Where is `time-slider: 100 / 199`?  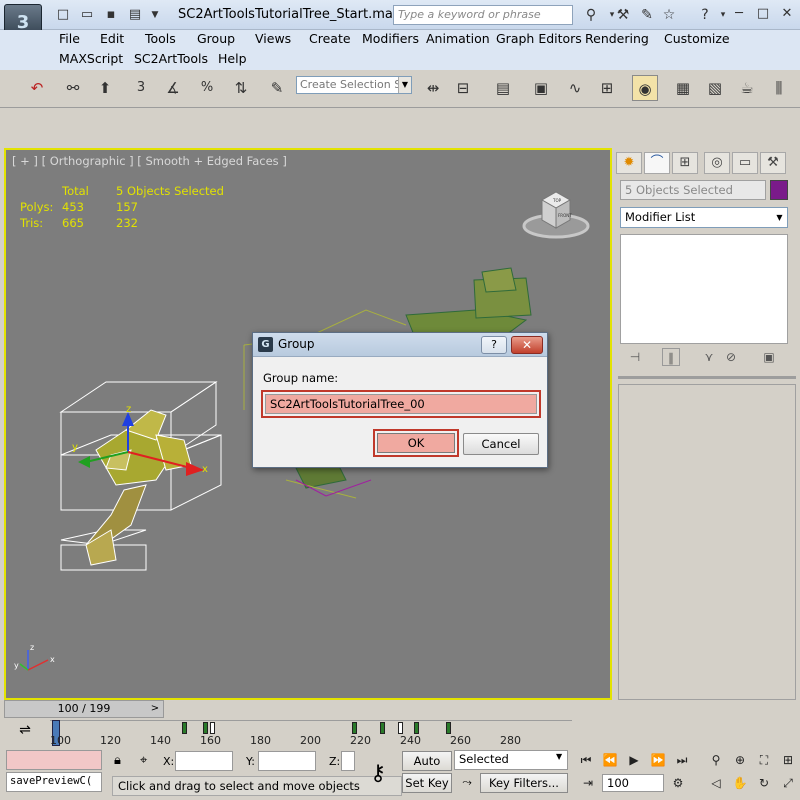
time-slider: 100 / 199 is located at coordinates (84, 709).